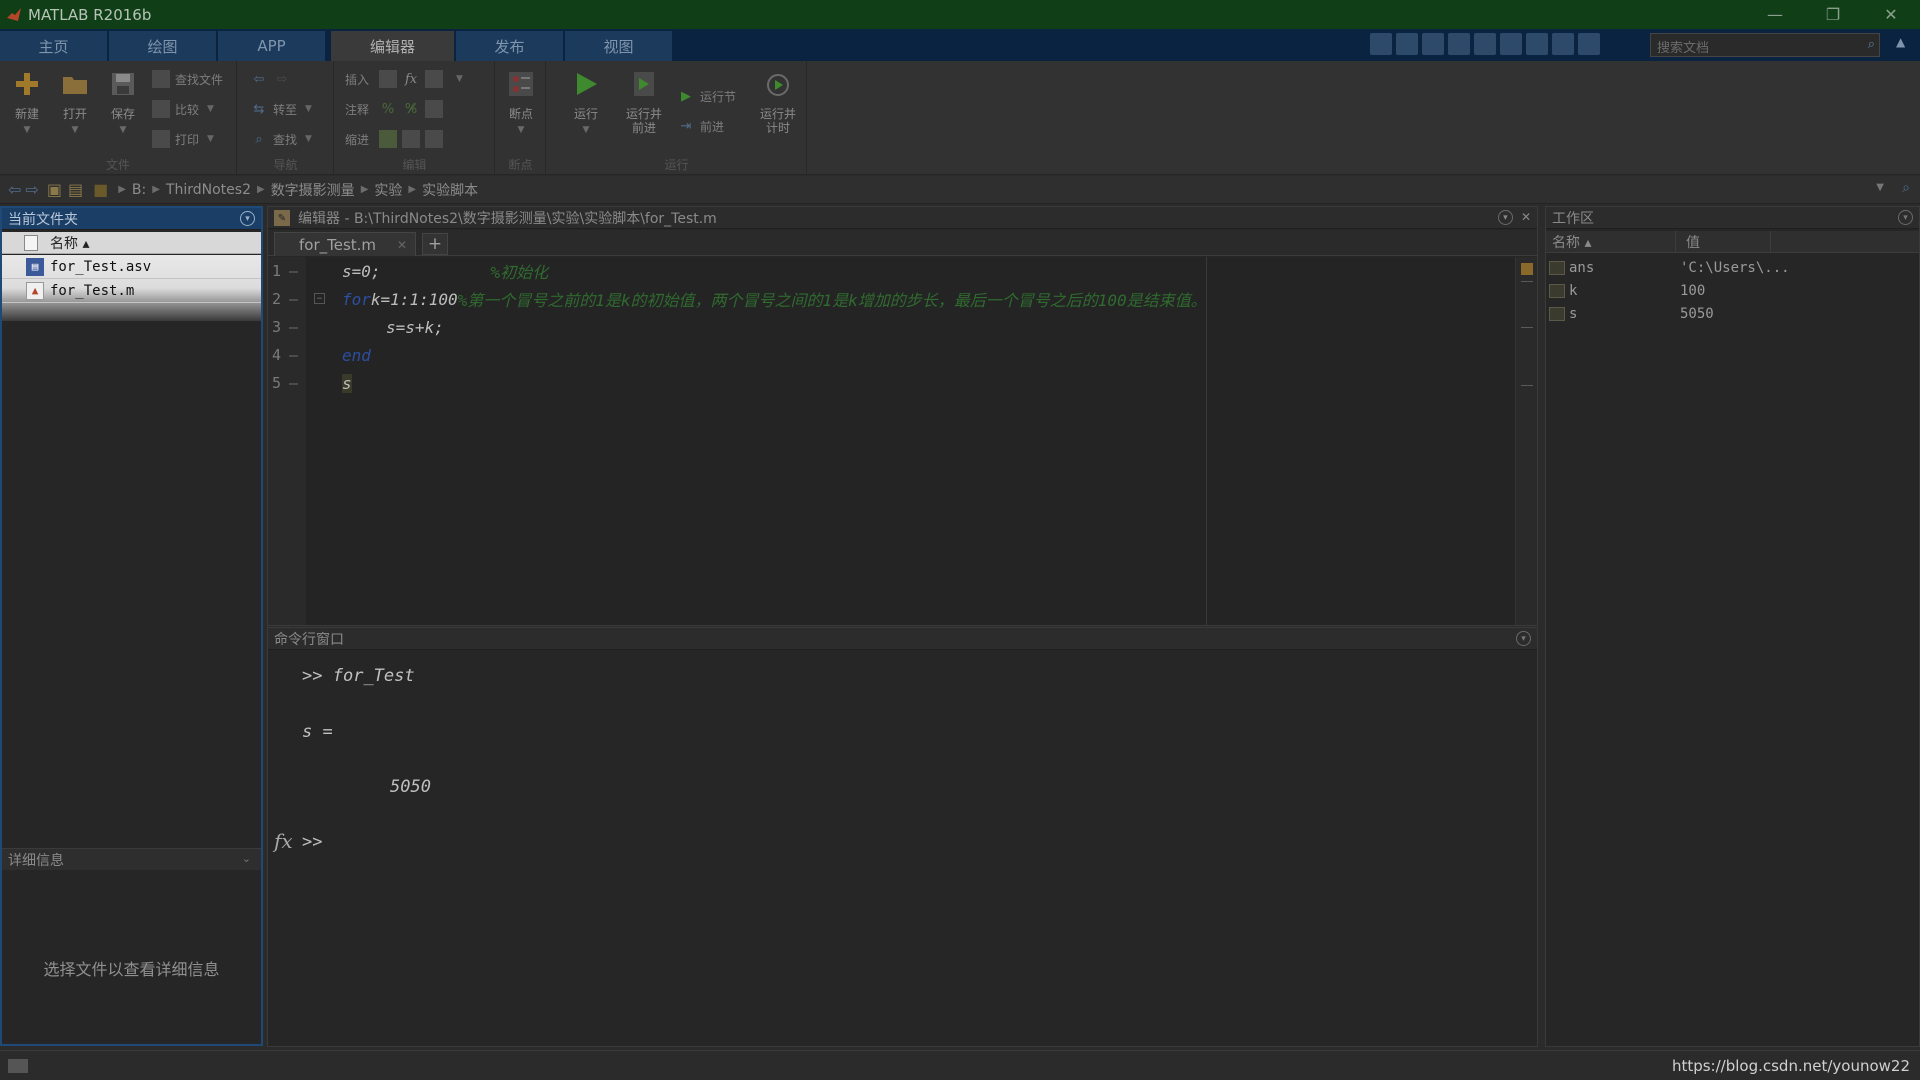 This screenshot has width=1920, height=1080. I want to click on insert-dropdown-icon: ▼, so click(459, 79).